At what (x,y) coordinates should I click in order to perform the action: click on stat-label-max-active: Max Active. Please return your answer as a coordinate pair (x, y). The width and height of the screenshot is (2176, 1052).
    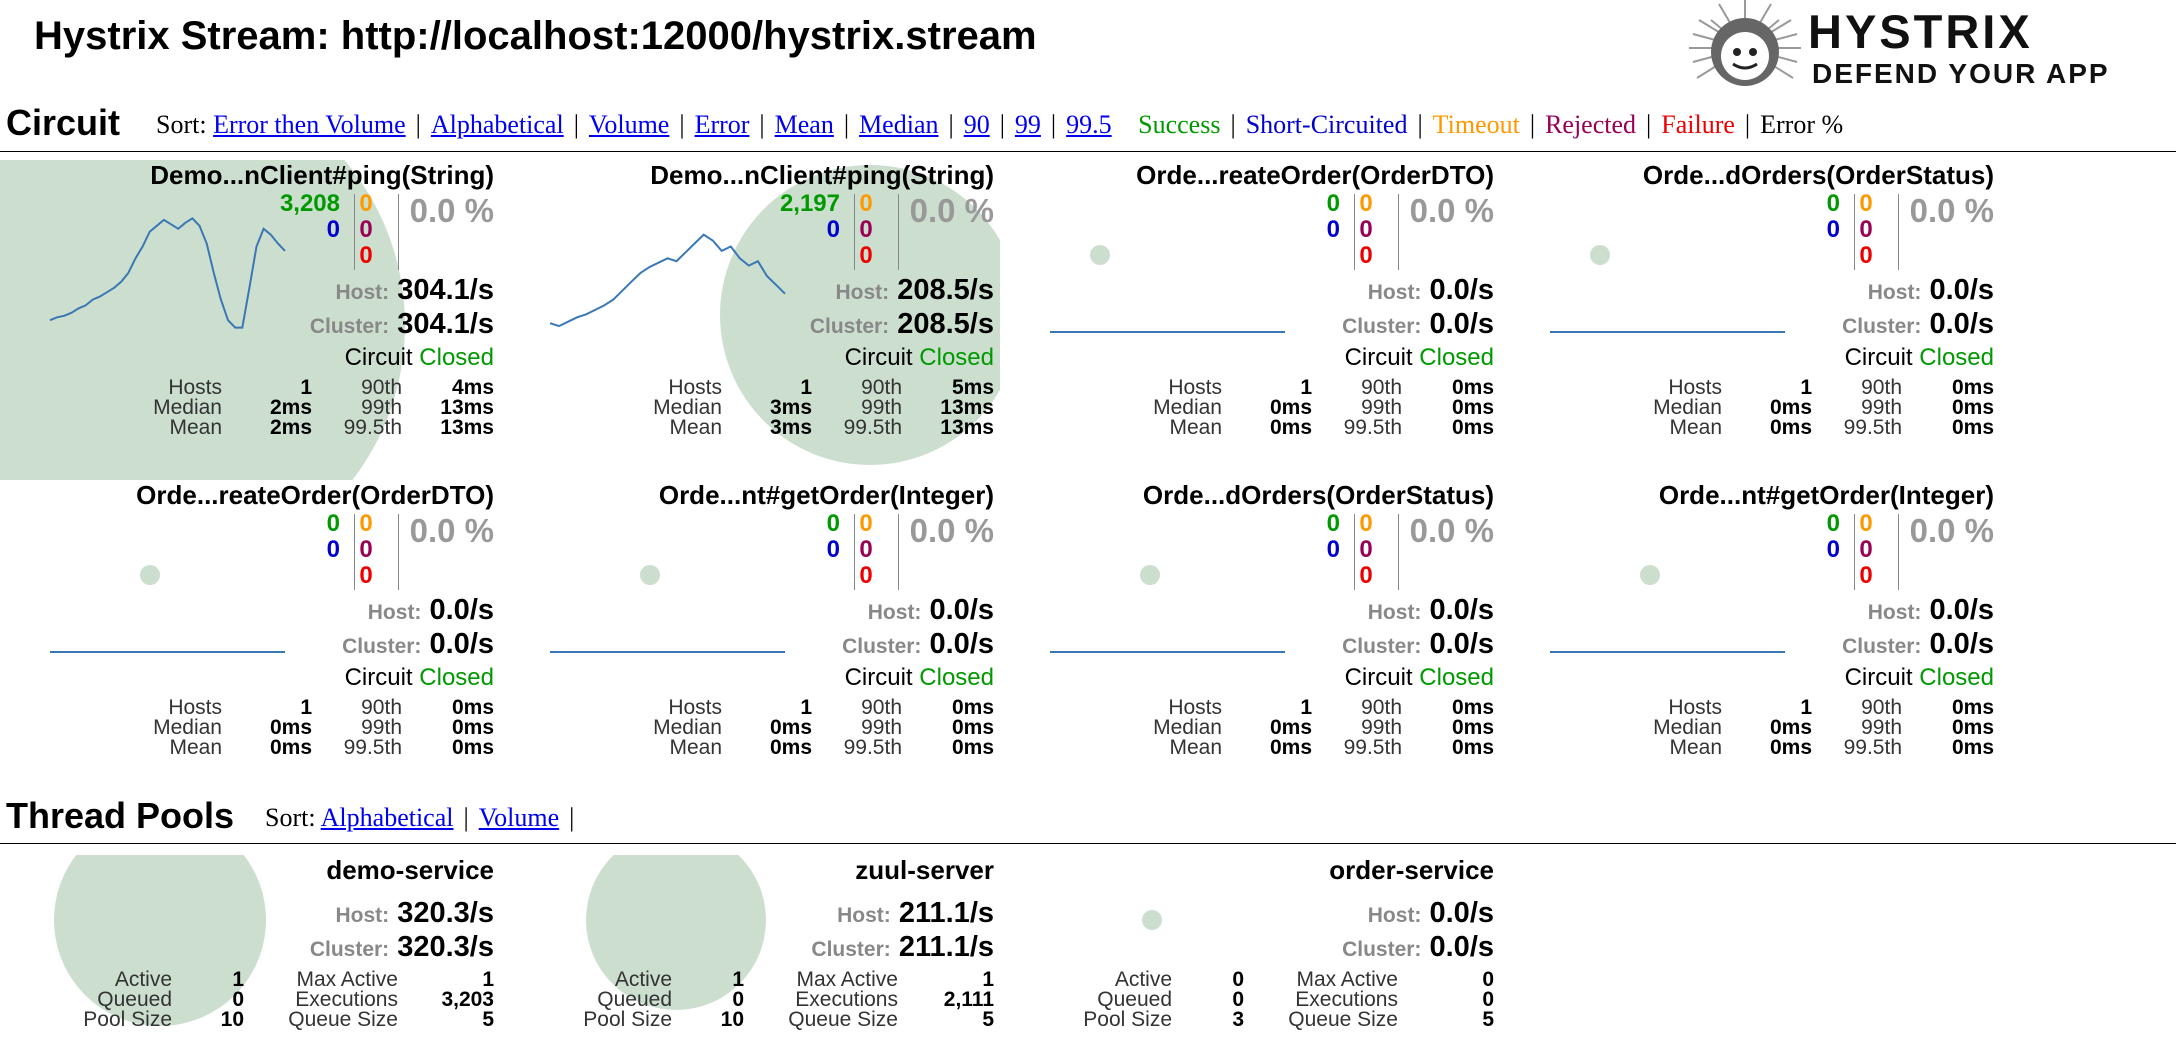
    Looking at the image, I should click on (847, 979).